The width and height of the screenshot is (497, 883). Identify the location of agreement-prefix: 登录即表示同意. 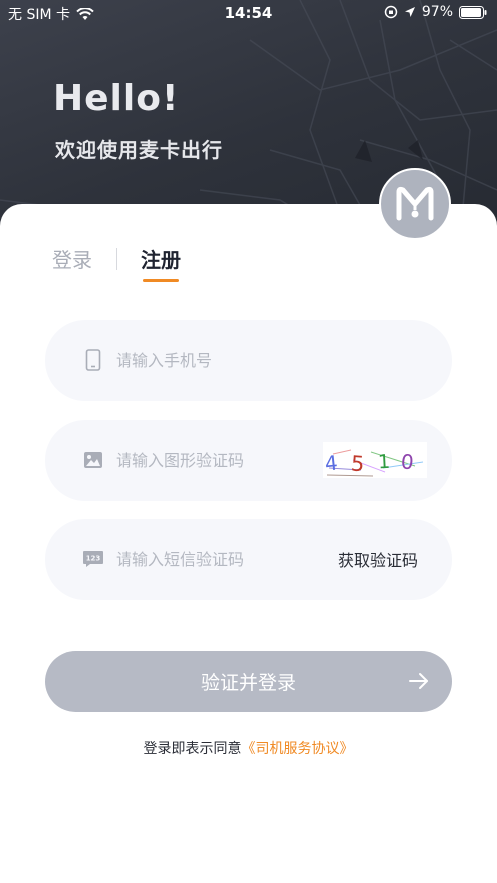
(192, 749).